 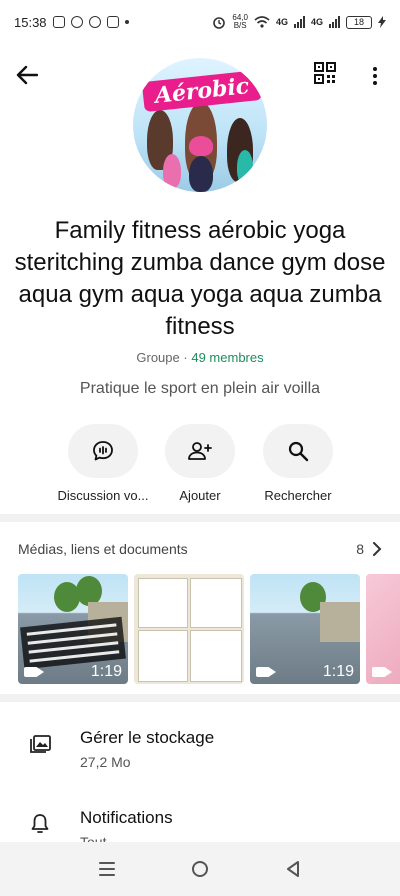 What do you see at coordinates (103, 549) in the screenshot?
I see `media-title: Médias, liens et documents` at bounding box center [103, 549].